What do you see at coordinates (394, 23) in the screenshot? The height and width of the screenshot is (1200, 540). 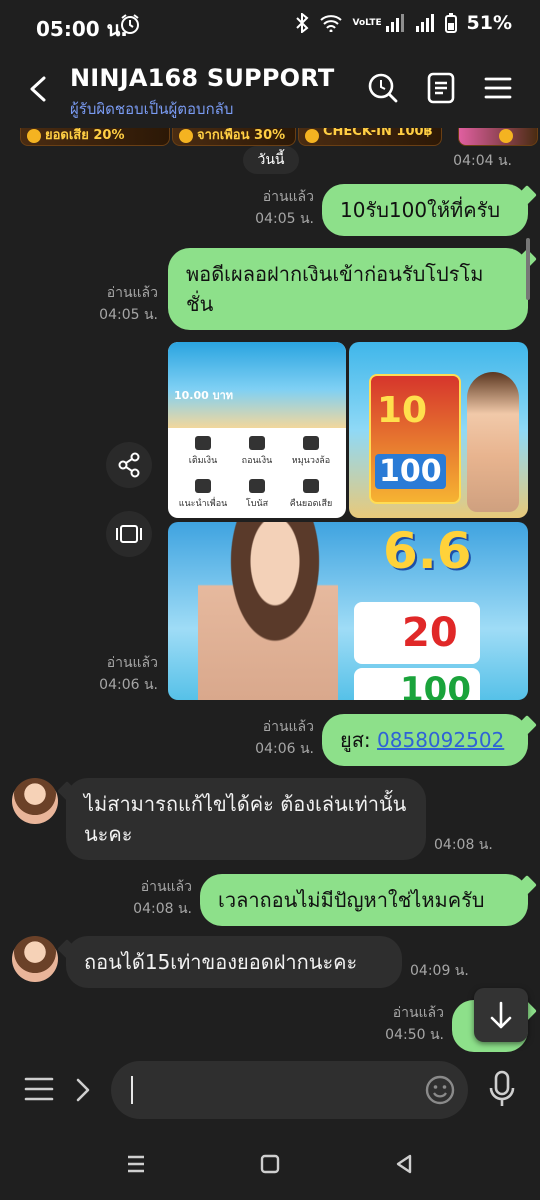 I see `signal-icon` at bounding box center [394, 23].